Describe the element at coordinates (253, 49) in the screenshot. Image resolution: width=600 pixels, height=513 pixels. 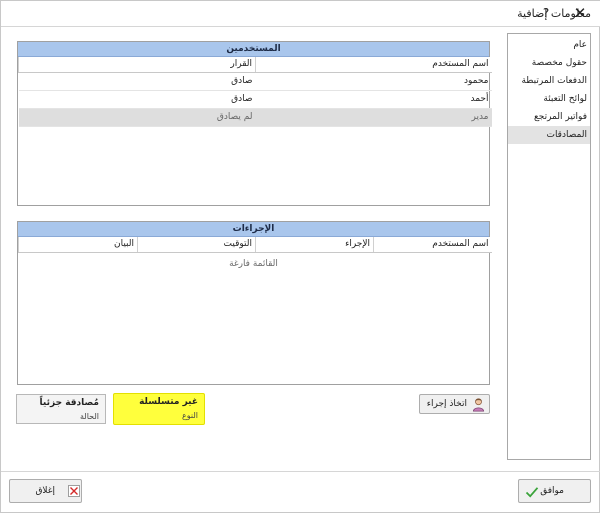
I see `users-header: المستخدمين` at that location.